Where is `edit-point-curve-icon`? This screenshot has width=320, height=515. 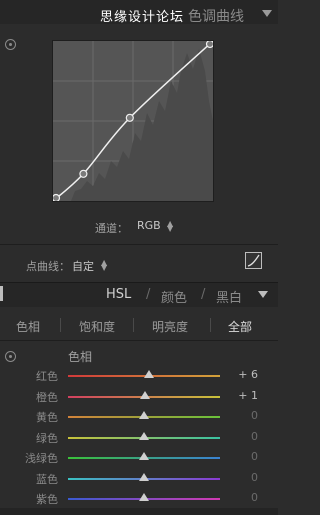 edit-point-curve-icon is located at coordinates (253, 260).